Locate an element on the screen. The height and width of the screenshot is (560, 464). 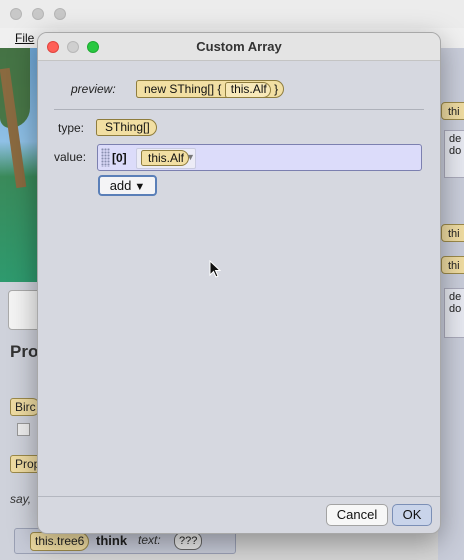
dialog-titlebar: Custom Array is located at coordinates (239, 47).